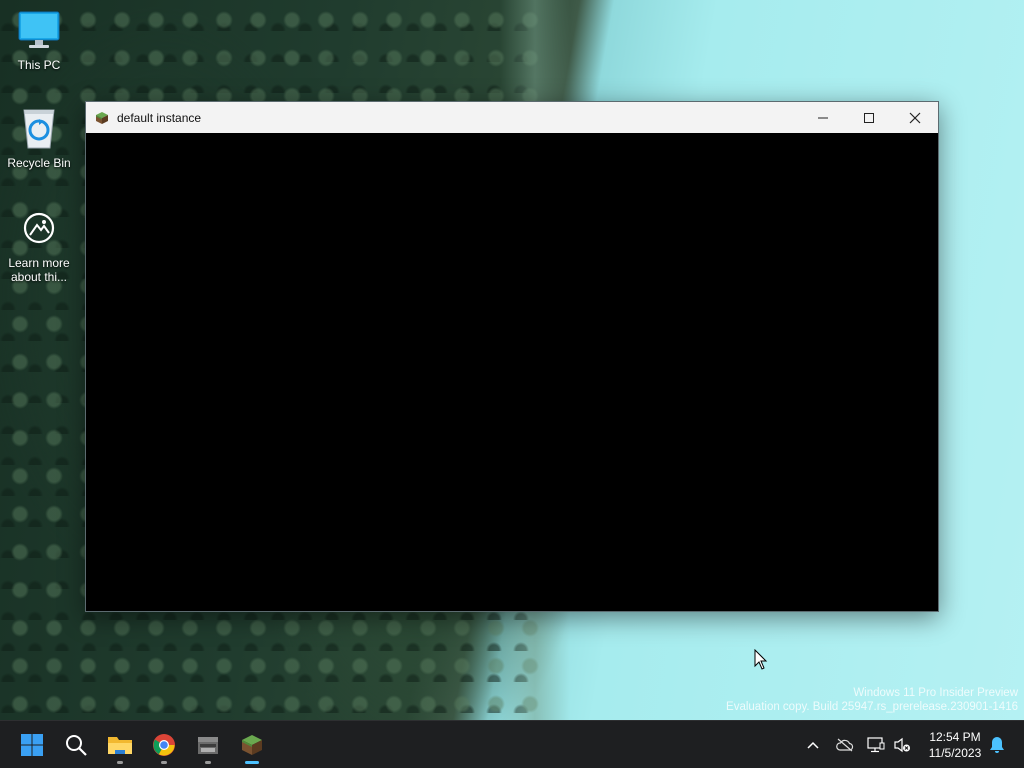  I want to click on taskbar-minecraft-launcher, so click(208, 745).